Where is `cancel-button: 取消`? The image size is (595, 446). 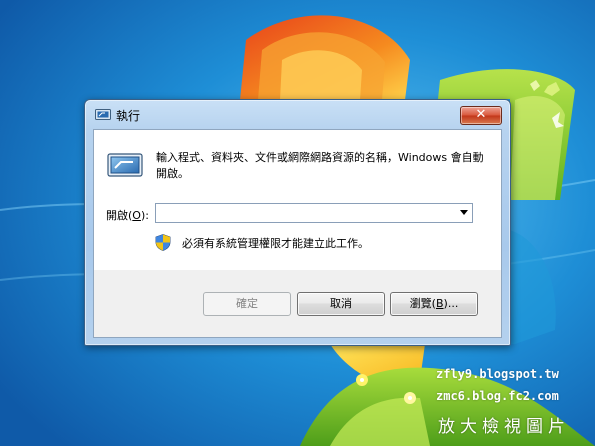
cancel-button: 取消 is located at coordinates (341, 304).